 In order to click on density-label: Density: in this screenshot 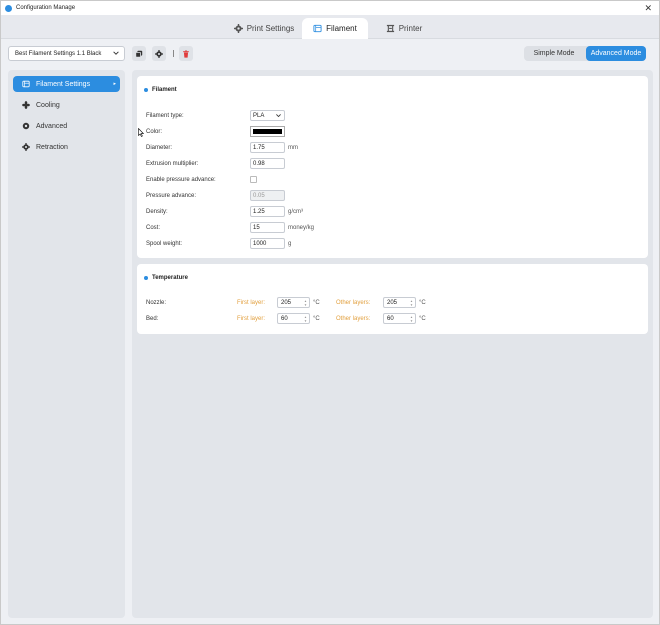, I will do `click(157, 212)`.